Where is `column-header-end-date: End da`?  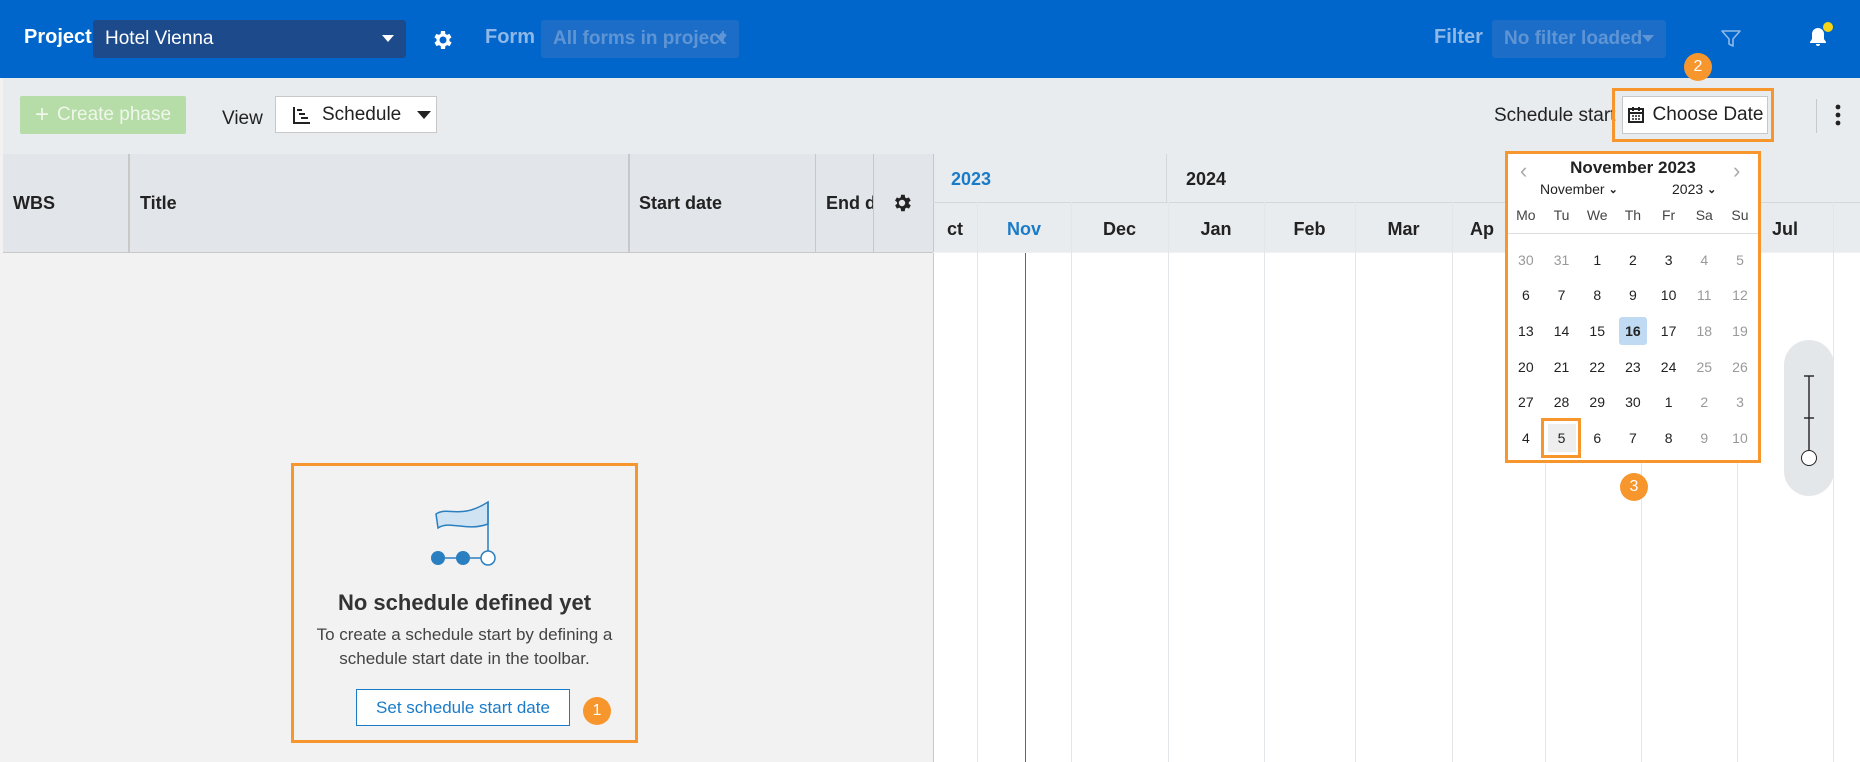 column-header-end-date: End da is located at coordinates (845, 203).